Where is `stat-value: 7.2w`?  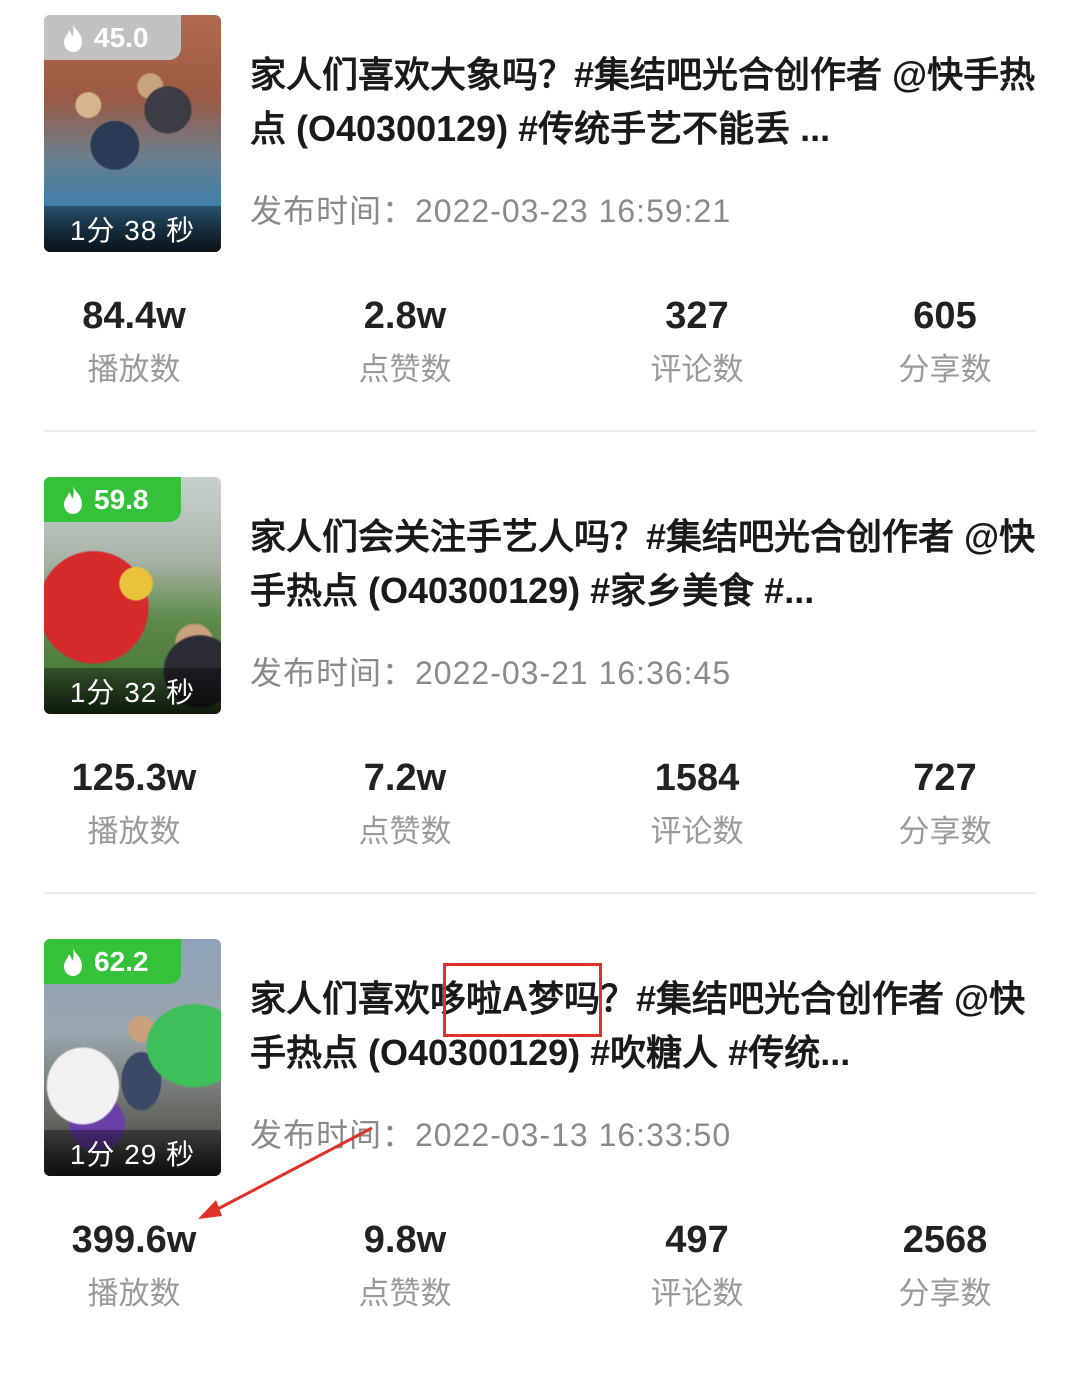
stat-value: 7.2w is located at coordinates (405, 778).